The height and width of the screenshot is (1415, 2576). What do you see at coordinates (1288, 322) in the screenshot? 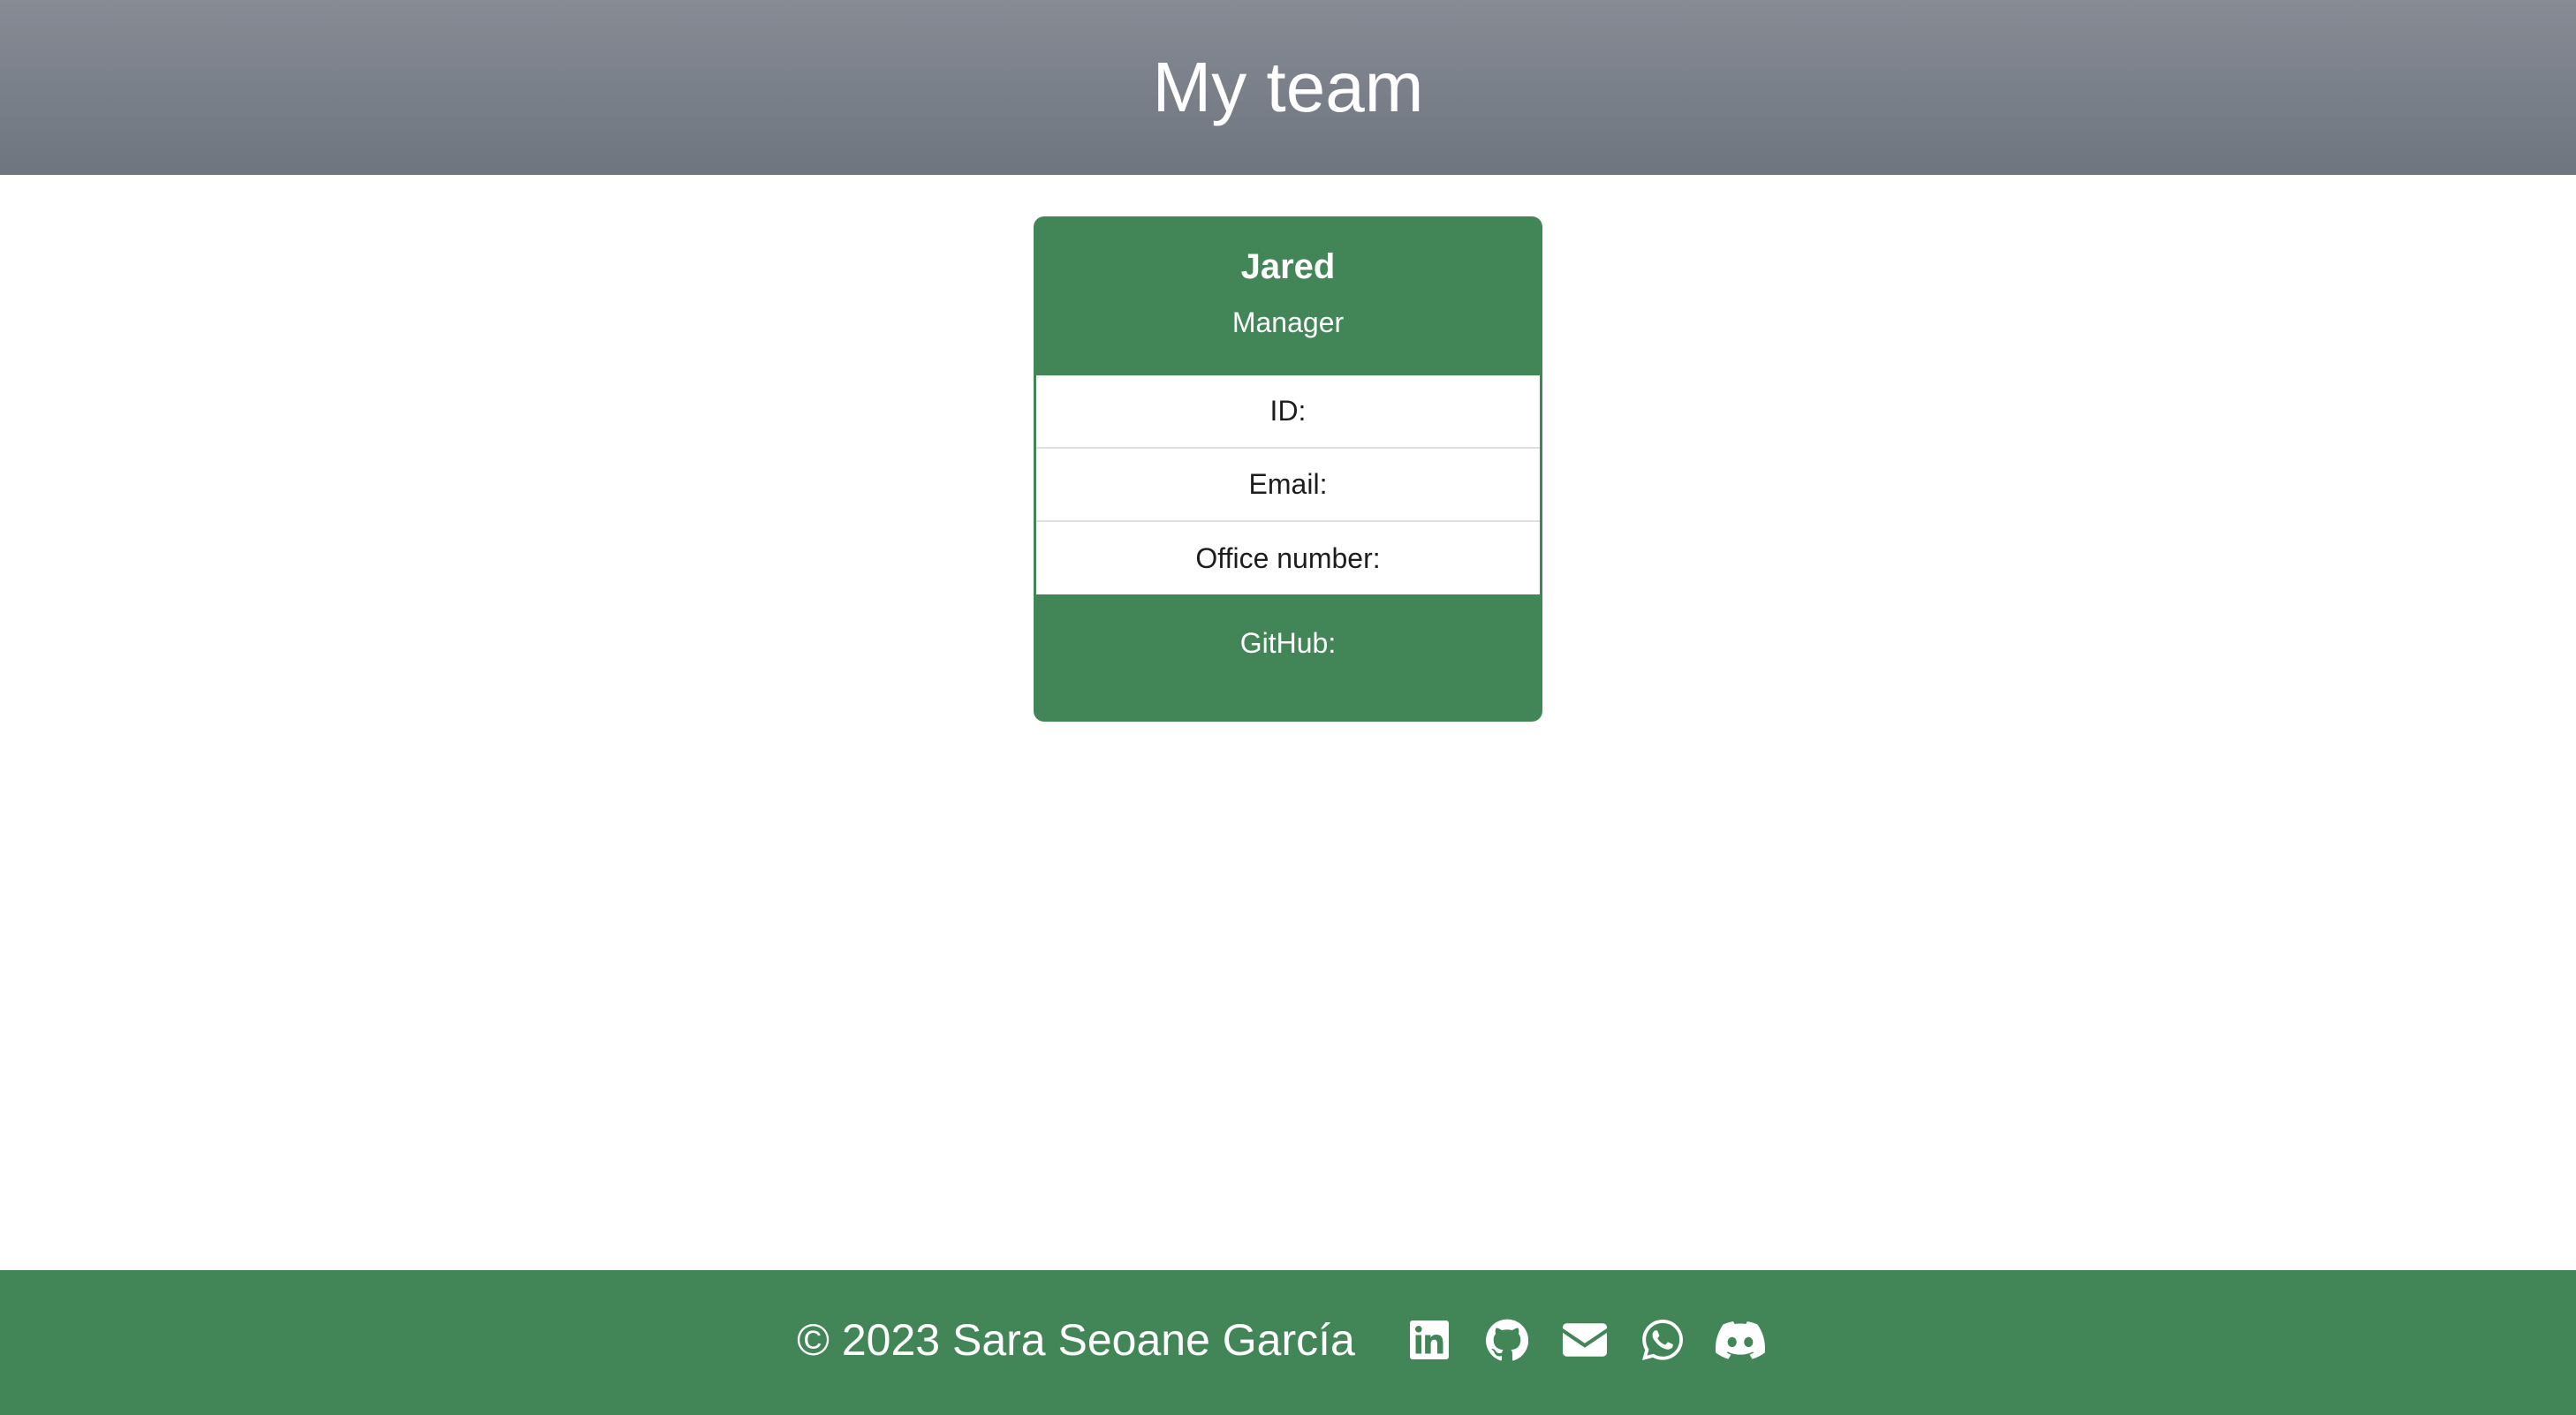
I see `employee-role: Manager` at bounding box center [1288, 322].